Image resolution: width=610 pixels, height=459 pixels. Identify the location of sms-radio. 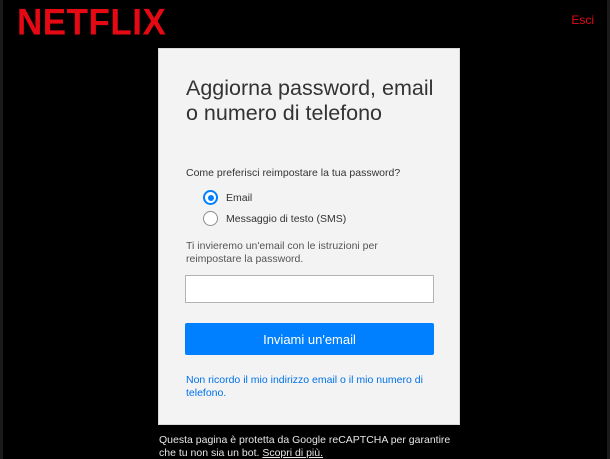
(210, 218).